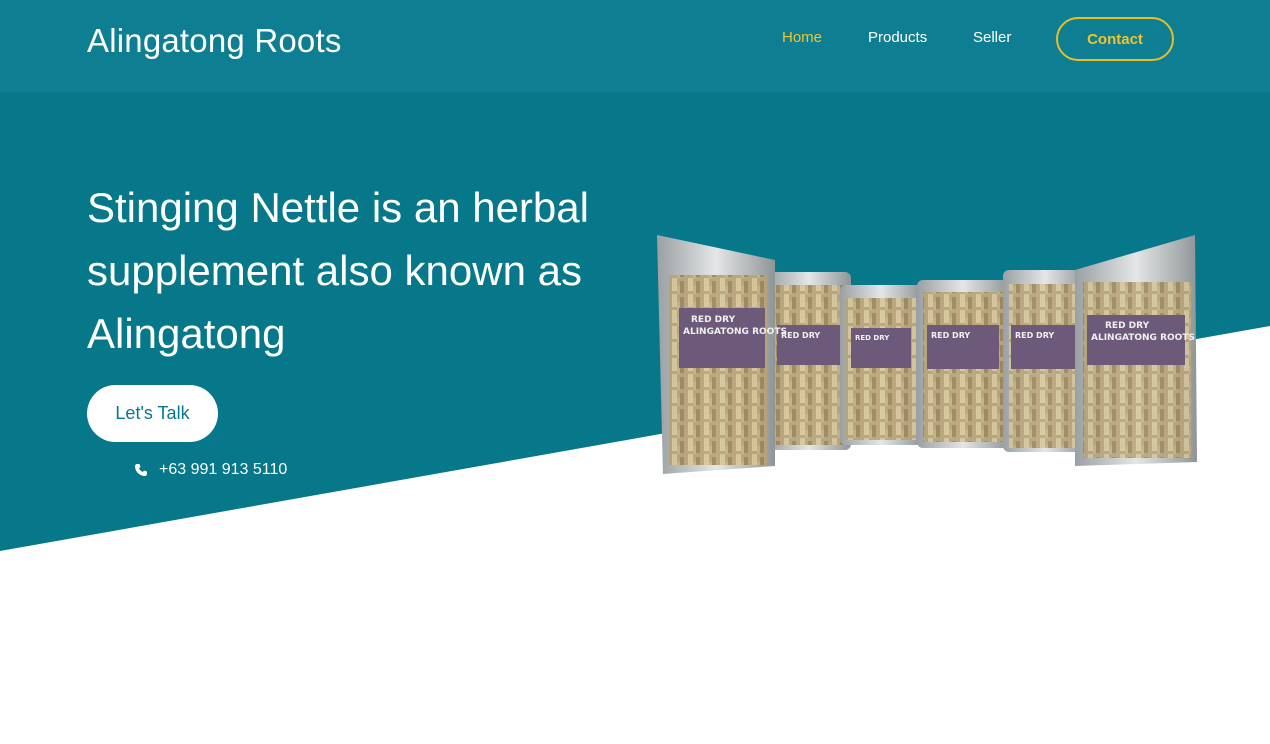  What do you see at coordinates (897, 37) in the screenshot?
I see `nav-products: Products` at bounding box center [897, 37].